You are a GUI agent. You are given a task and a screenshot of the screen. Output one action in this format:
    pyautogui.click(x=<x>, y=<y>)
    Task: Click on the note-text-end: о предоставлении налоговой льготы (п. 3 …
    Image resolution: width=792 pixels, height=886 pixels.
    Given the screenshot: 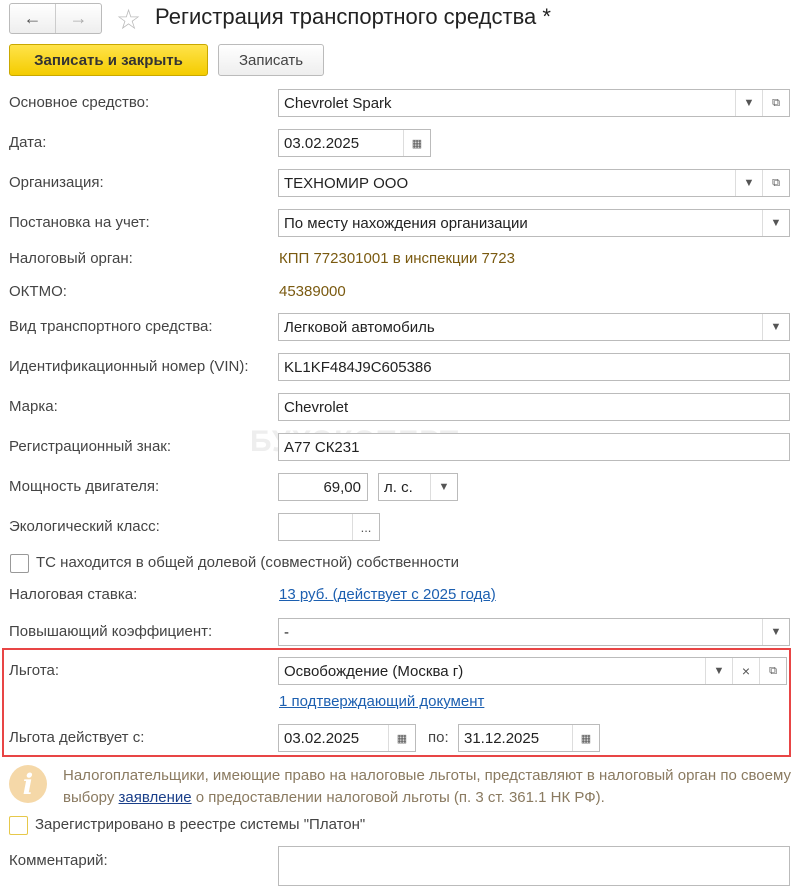 What is the action you would take?
    pyautogui.click(x=398, y=797)
    